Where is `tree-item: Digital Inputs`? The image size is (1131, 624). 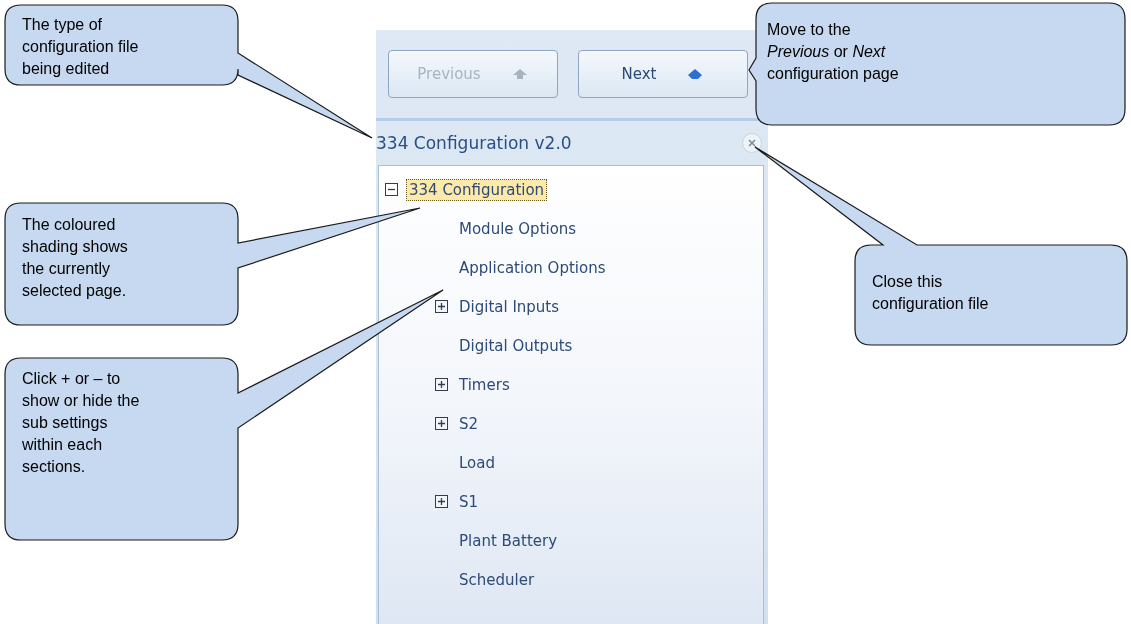 tree-item: Digital Inputs is located at coordinates (509, 306).